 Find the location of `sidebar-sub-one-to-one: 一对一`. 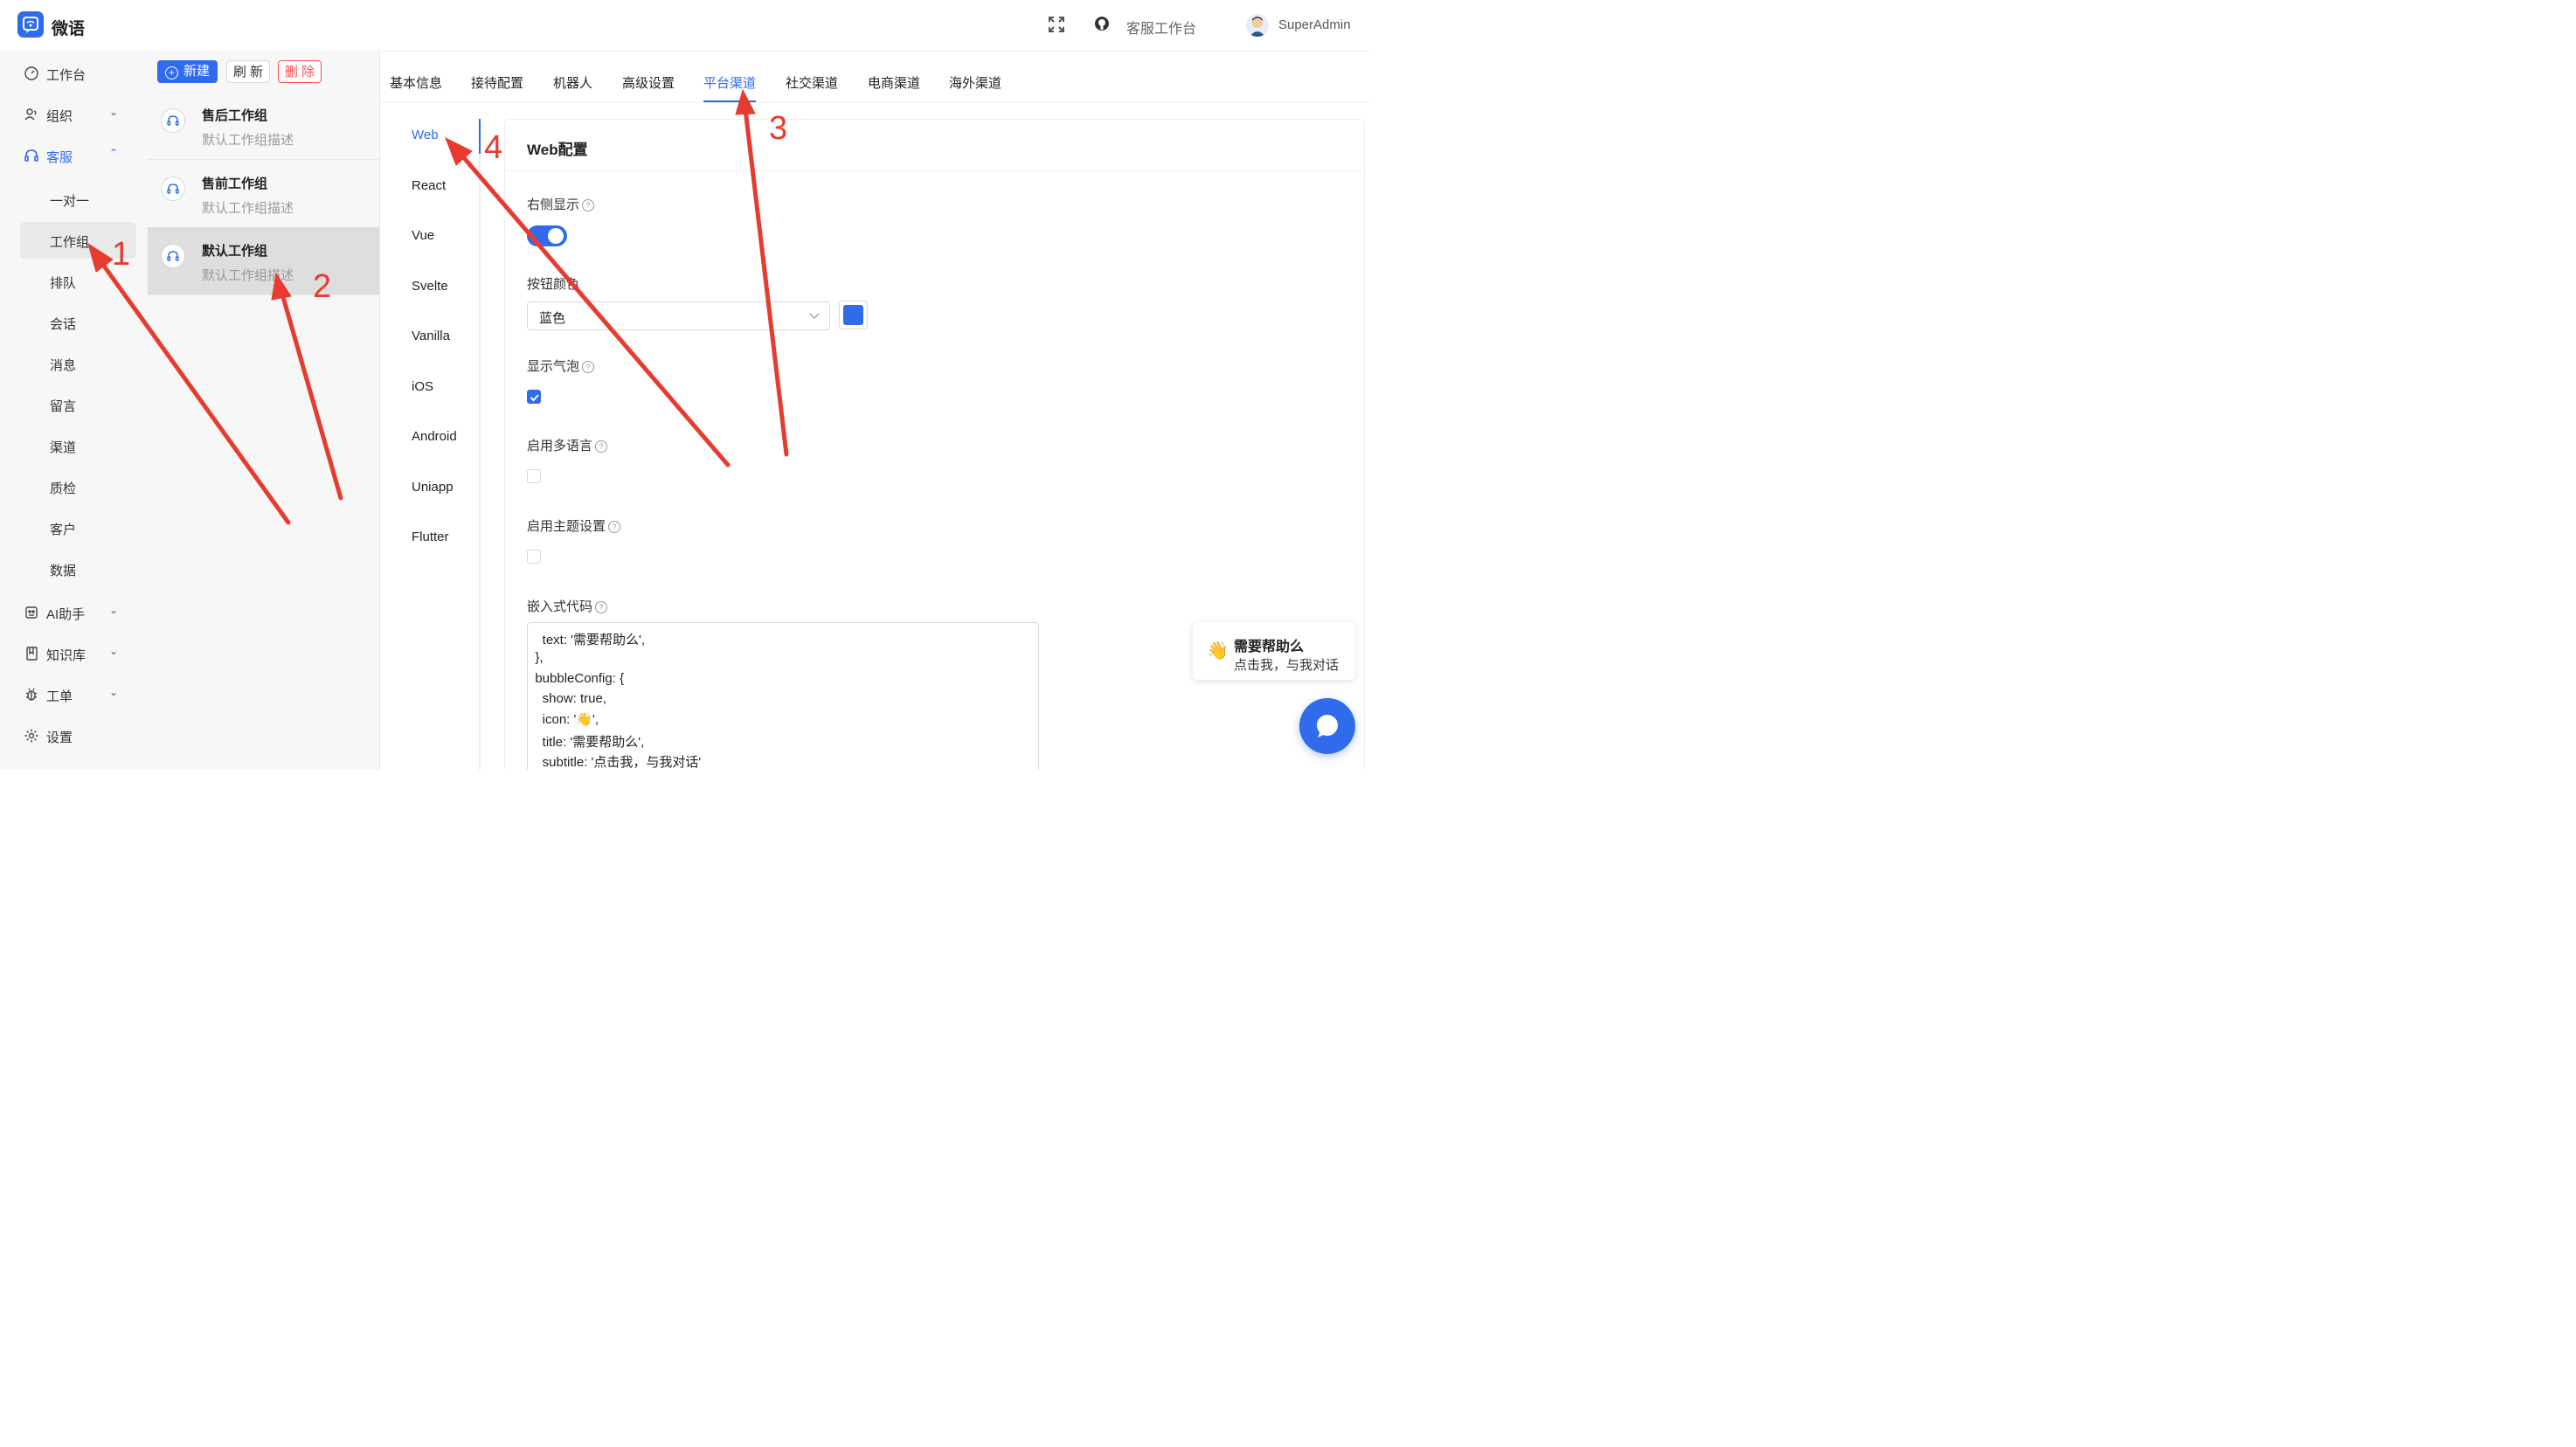

sidebar-sub-one-to-one: 一对一 is located at coordinates (78, 199).